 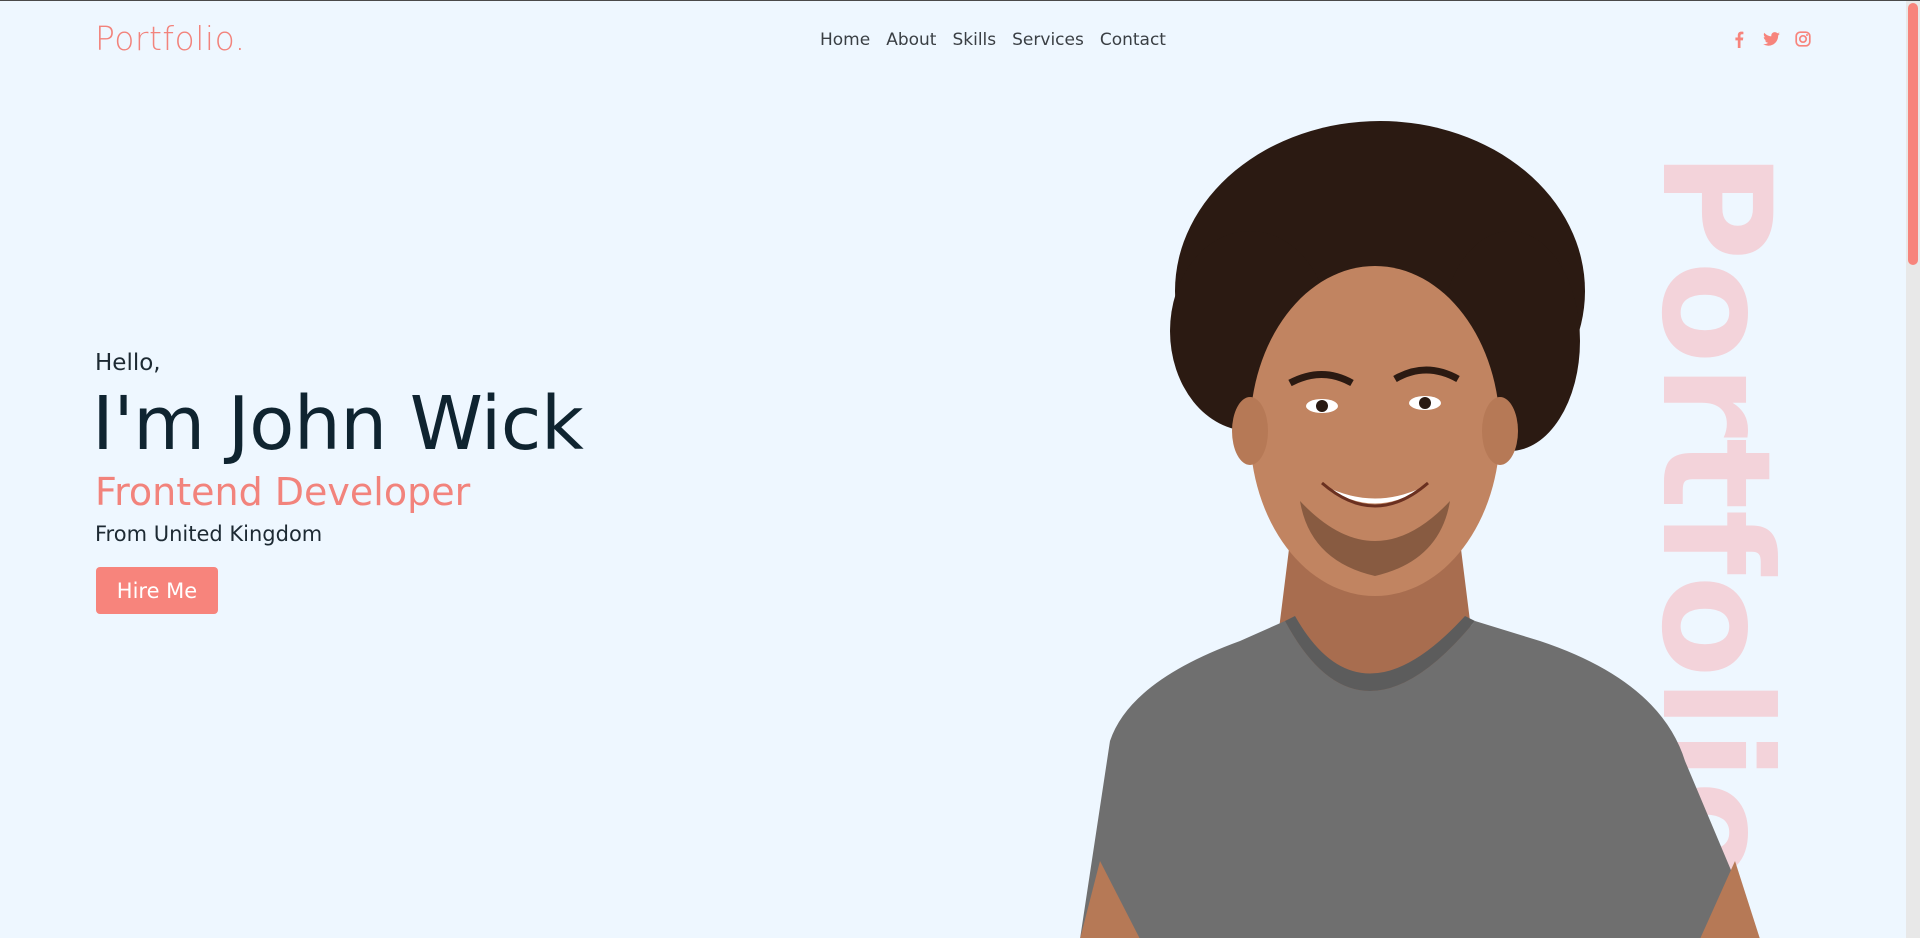 I want to click on hero-greeting: Hello,, so click(x=128, y=363).